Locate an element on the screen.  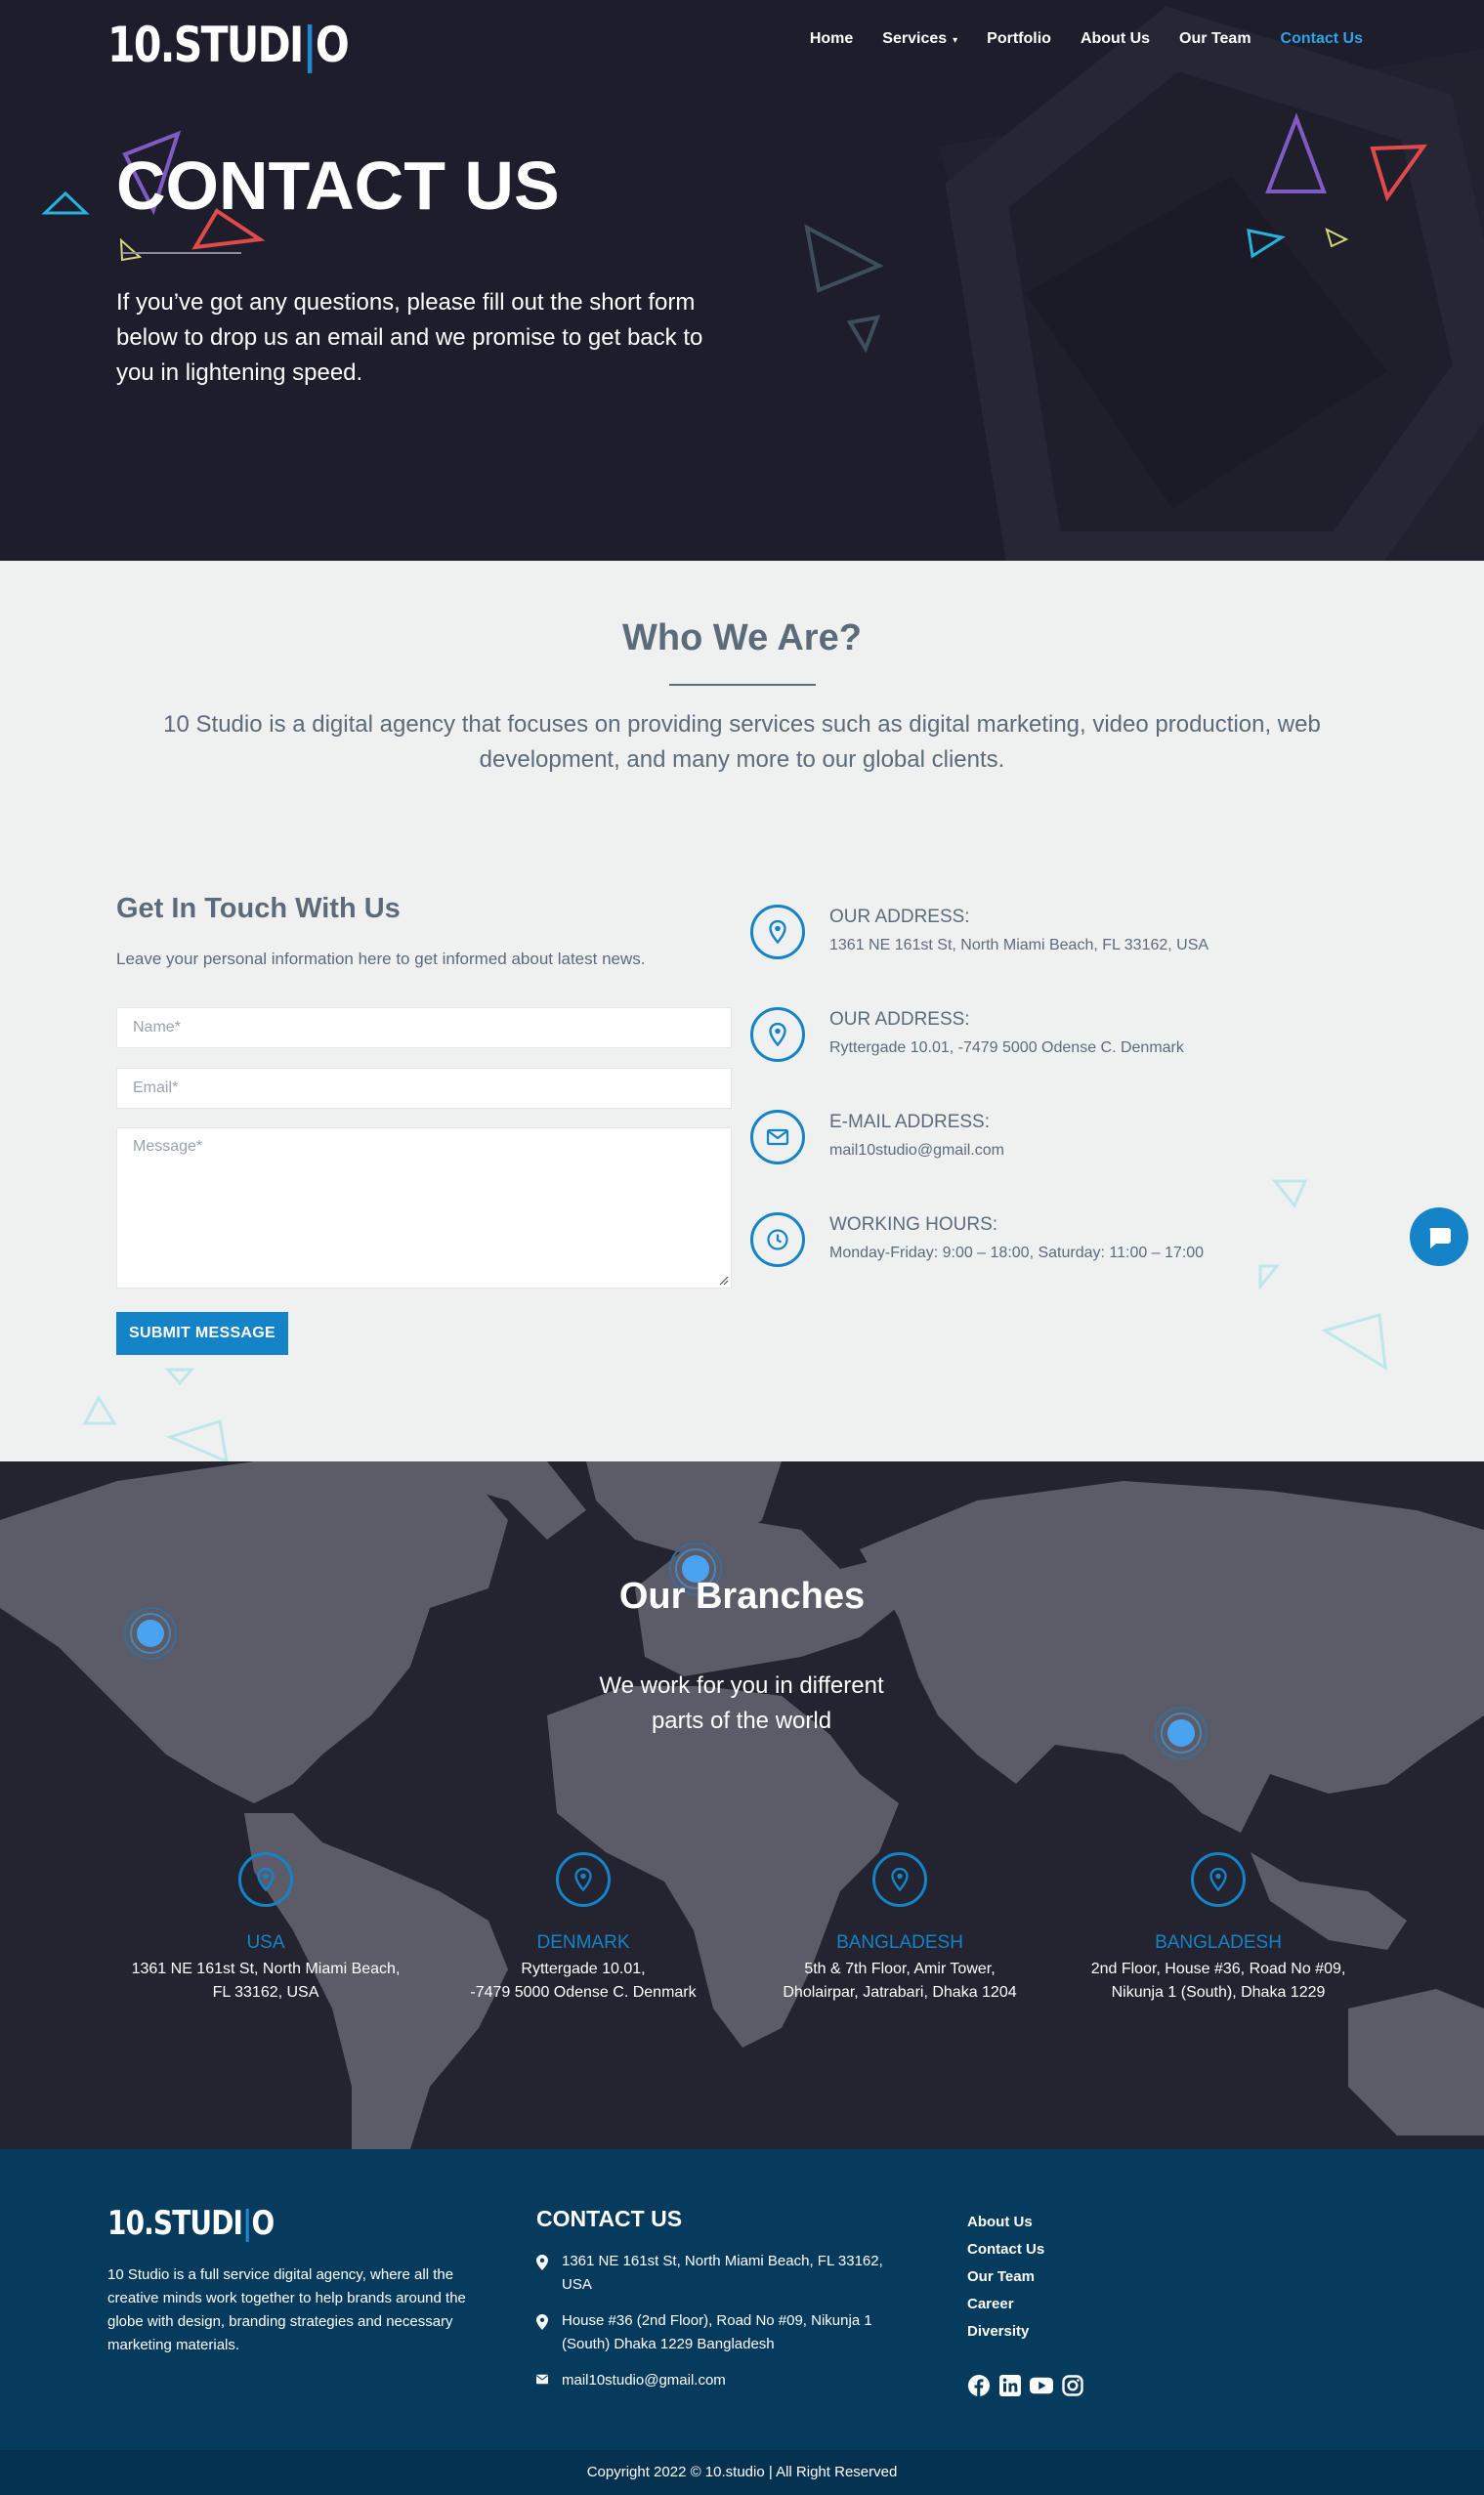
linkedin-icon is located at coordinates (1010, 2385).